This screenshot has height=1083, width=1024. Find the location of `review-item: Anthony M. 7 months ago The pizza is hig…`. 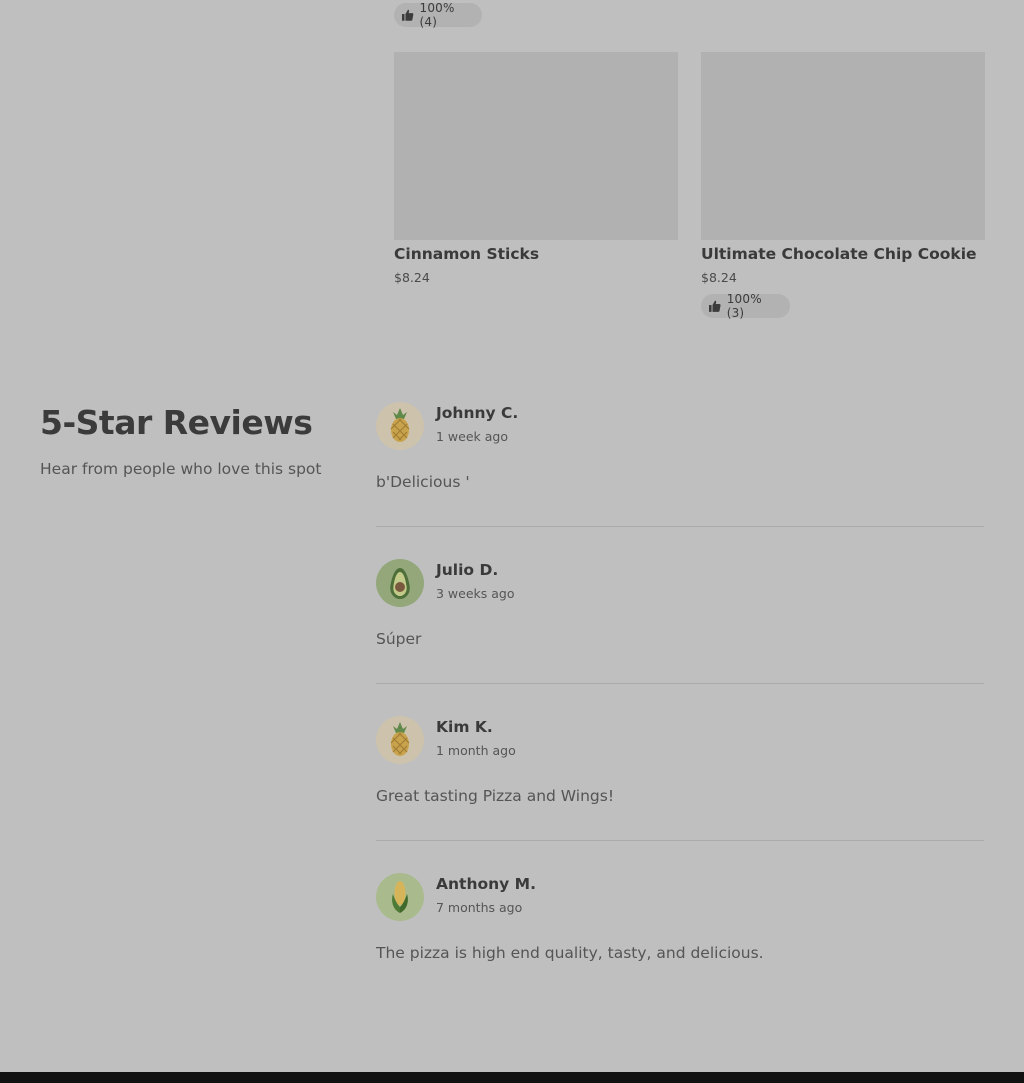

review-item: Anthony M. 7 months ago The pizza is hig… is located at coordinates (680, 923).